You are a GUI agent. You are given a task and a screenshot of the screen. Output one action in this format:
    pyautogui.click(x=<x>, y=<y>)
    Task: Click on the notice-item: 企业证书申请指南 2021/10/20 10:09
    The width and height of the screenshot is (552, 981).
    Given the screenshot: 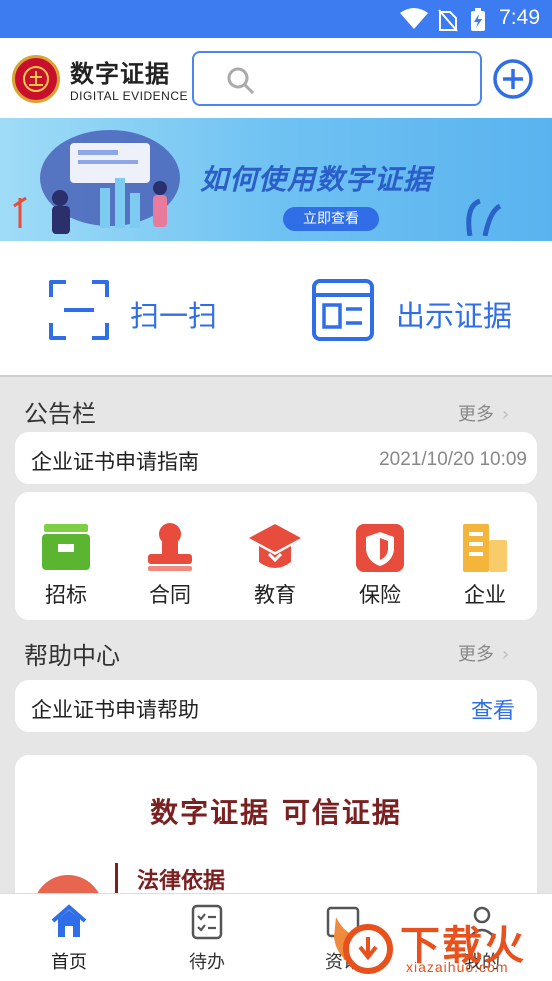 What is the action you would take?
    pyautogui.click(x=276, y=458)
    